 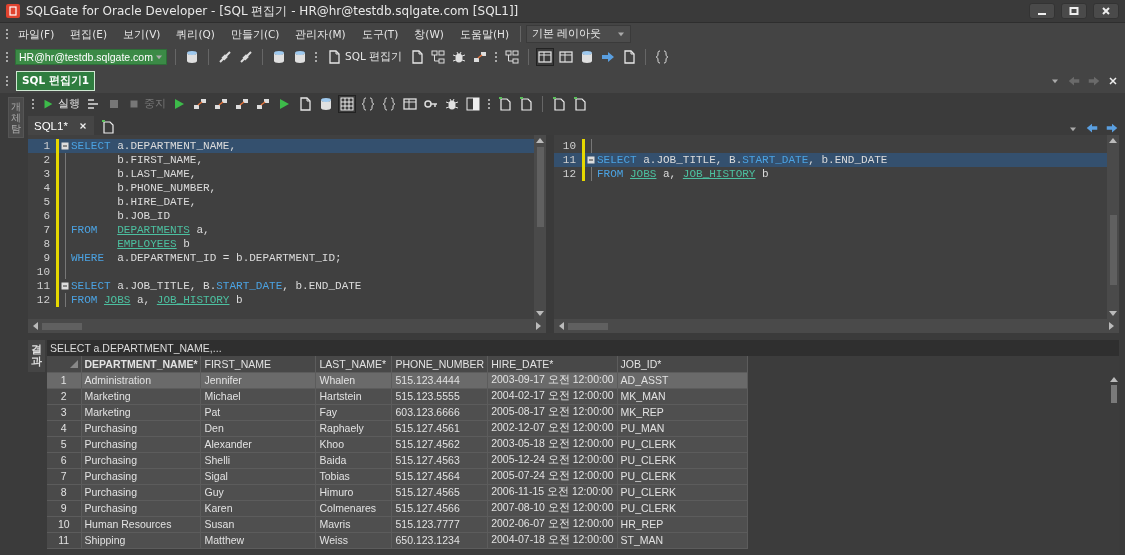 I want to click on line-number: 2, so click(x=46, y=160).